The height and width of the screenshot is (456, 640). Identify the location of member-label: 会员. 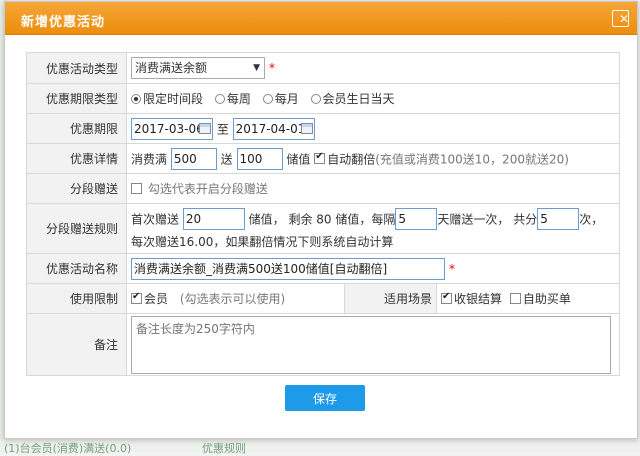
(156, 299).